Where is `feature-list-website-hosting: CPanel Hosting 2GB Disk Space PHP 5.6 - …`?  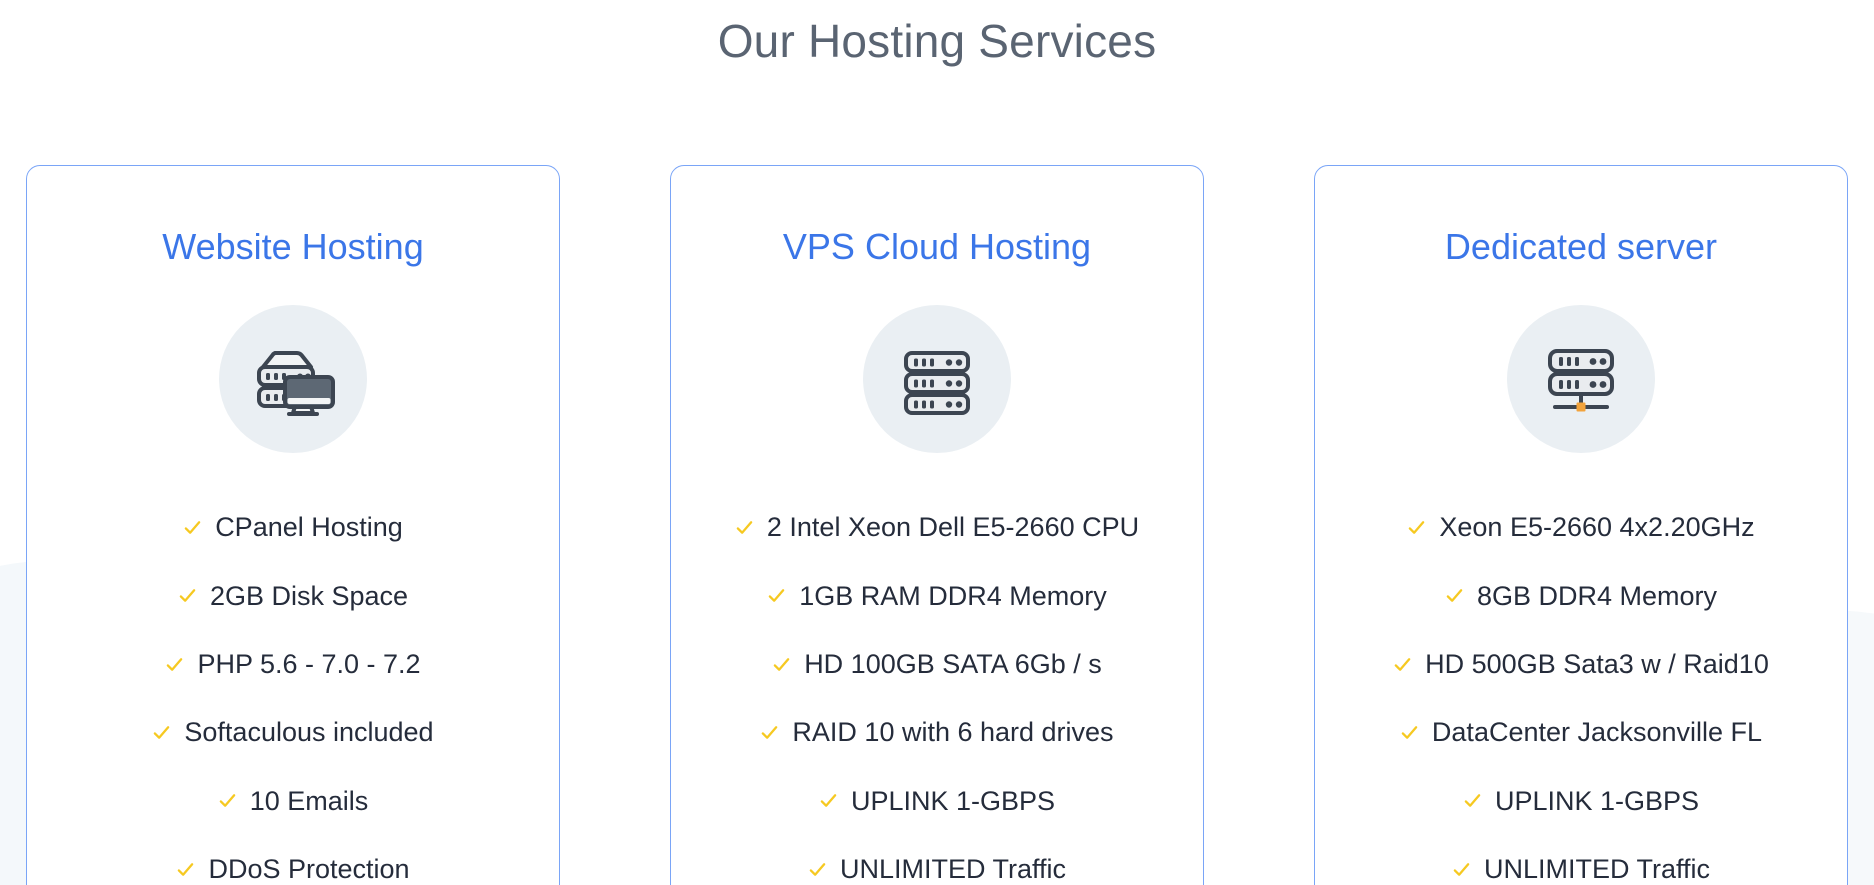 feature-list-website-hosting: CPanel Hosting 2GB Disk Space PHP 5.6 - … is located at coordinates (293, 698).